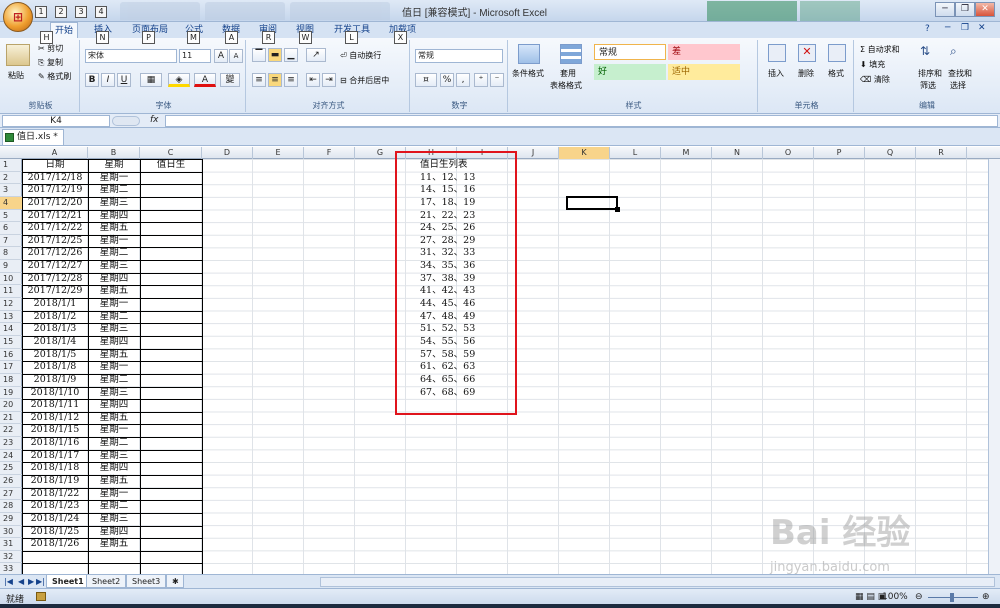 The height and width of the screenshot is (608, 1000). Describe the element at coordinates (124, 80) in the screenshot. I see `underline-button: U` at that location.